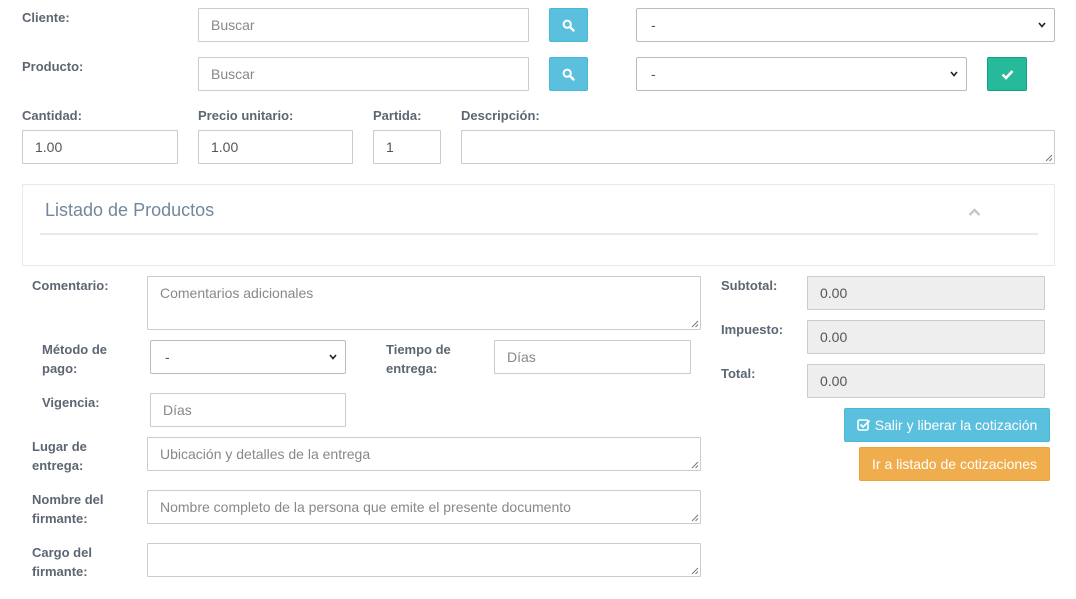  Describe the element at coordinates (46, 17) in the screenshot. I see `cliente-label: Cliente:` at that location.